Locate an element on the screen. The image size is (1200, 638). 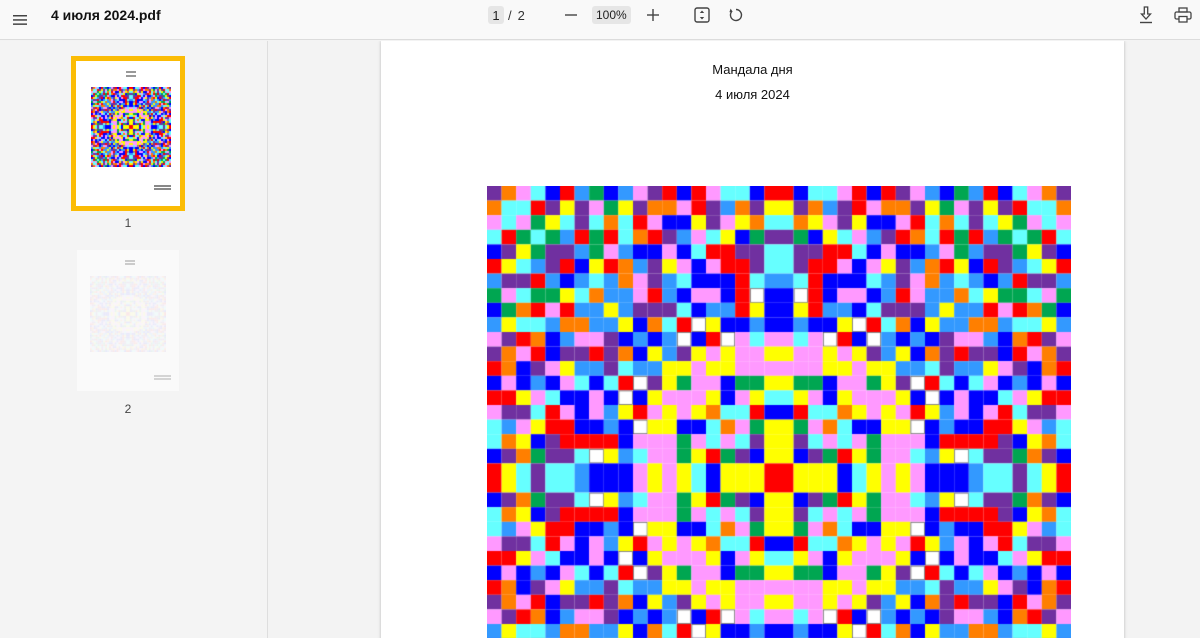
current-page-input: 1 is located at coordinates (496, 15).